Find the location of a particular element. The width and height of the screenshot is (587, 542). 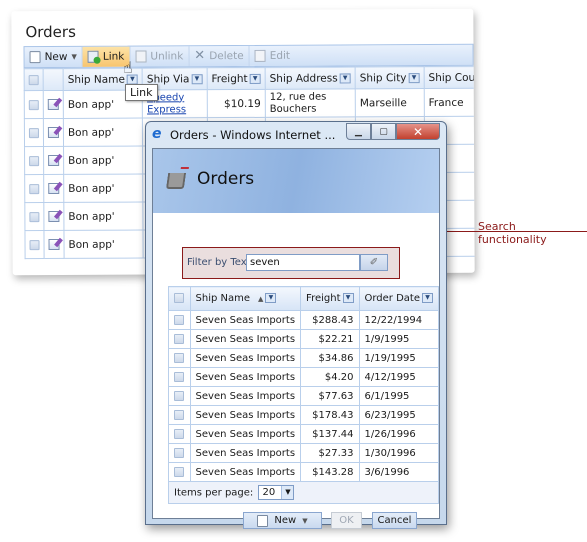

edit-button: Edit is located at coordinates (272, 56).